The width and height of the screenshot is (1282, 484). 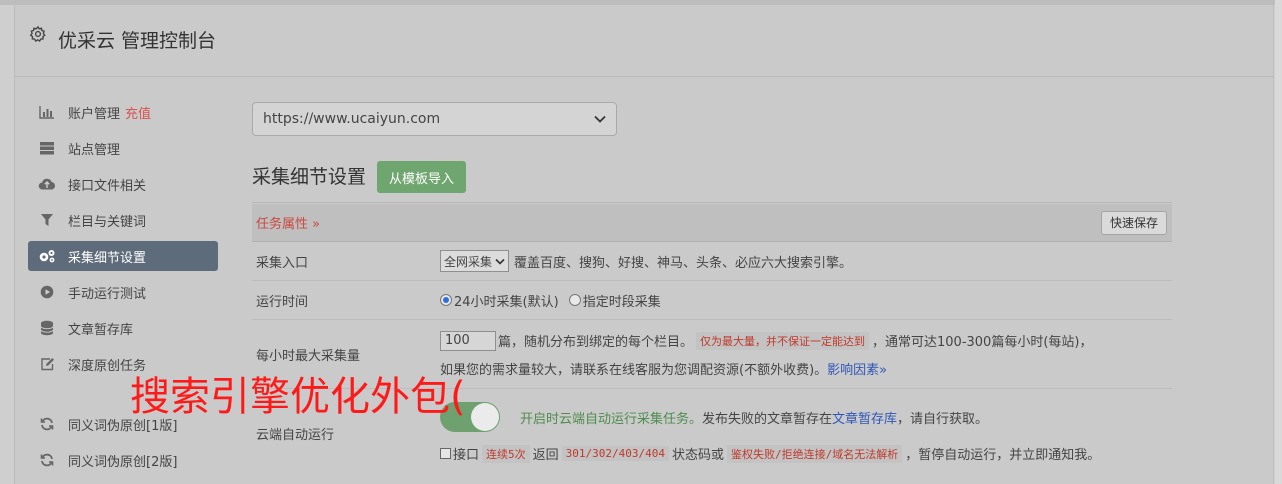 I want to click on table-header: 任务属性 » 快速保存, so click(x=712, y=223).